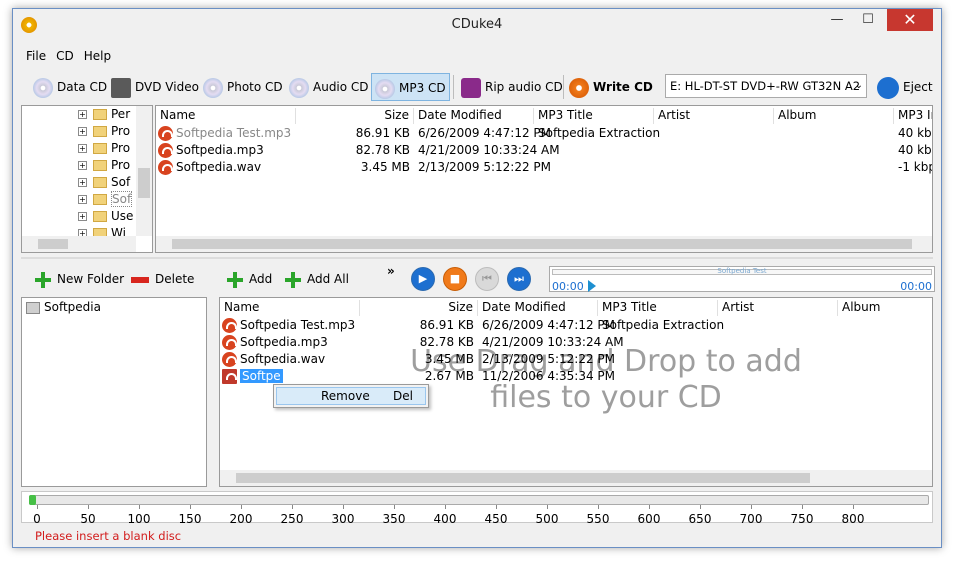 This screenshot has height=565, width=960. I want to click on capacity-tick-label: 250, so click(292, 519).